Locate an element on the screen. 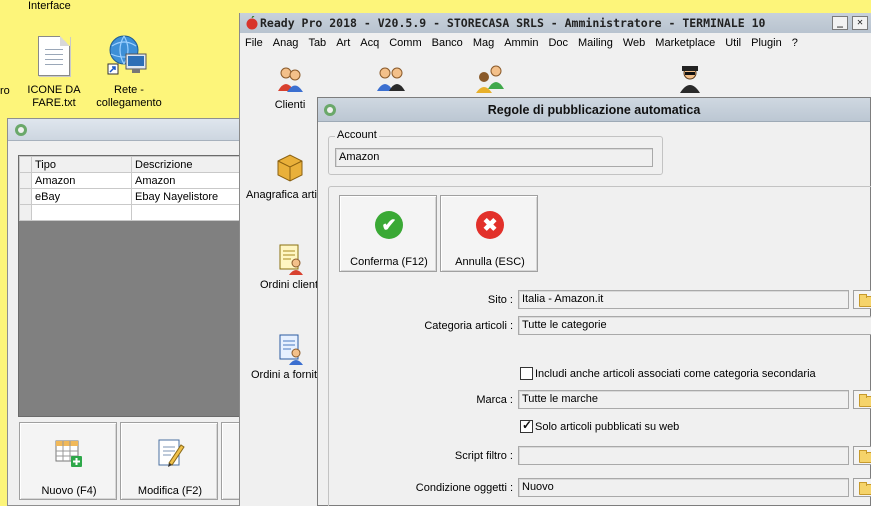 This screenshot has width=871, height=506. nuovo-button-label: Nuovo (F4) is located at coordinates (69, 491).